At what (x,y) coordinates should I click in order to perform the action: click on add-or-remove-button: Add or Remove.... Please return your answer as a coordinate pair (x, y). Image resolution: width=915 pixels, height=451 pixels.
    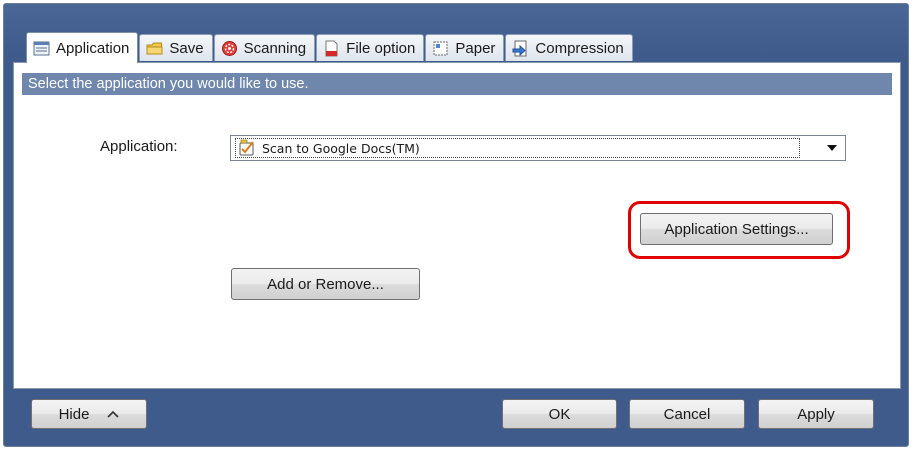
    Looking at the image, I should click on (325, 284).